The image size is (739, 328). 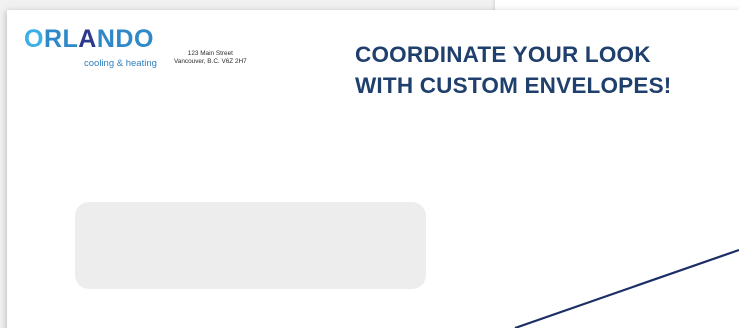 I want to click on envelope-address-window, so click(x=250, y=245).